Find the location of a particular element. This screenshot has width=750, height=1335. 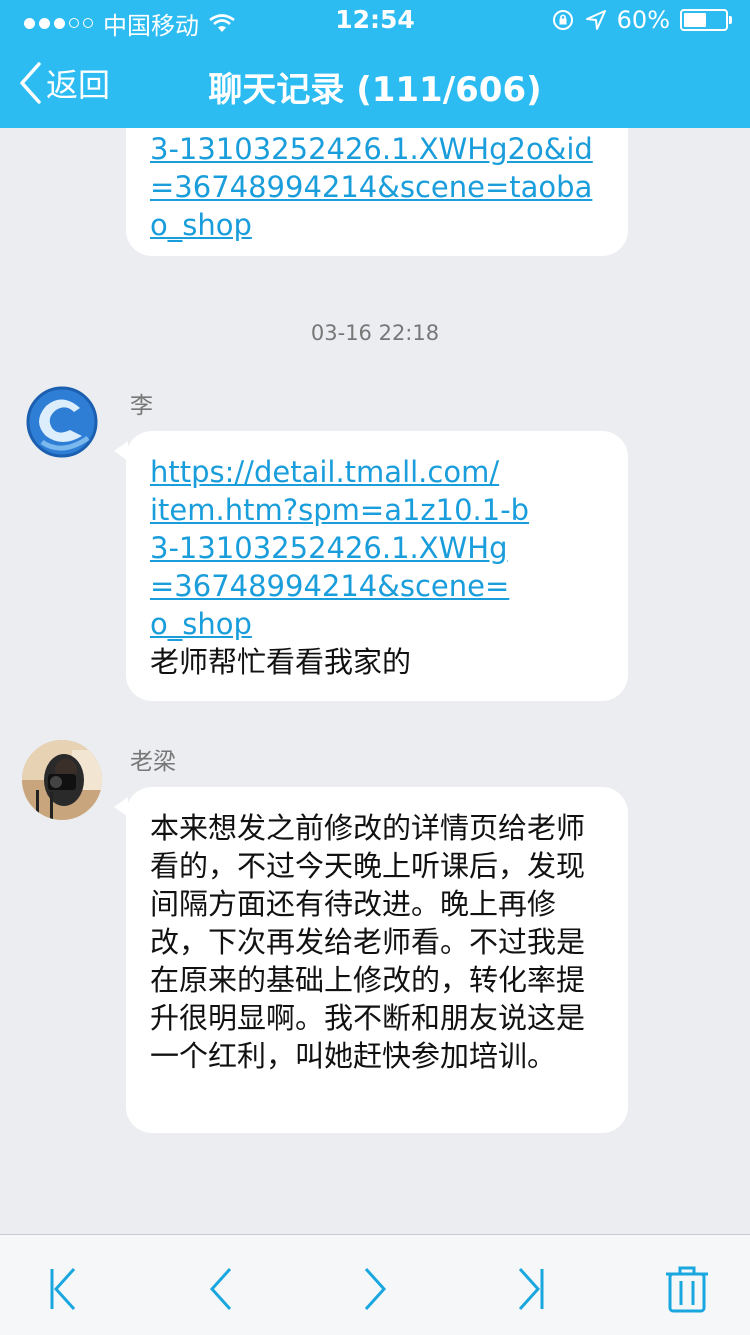

next-icon is located at coordinates (375, 1289).